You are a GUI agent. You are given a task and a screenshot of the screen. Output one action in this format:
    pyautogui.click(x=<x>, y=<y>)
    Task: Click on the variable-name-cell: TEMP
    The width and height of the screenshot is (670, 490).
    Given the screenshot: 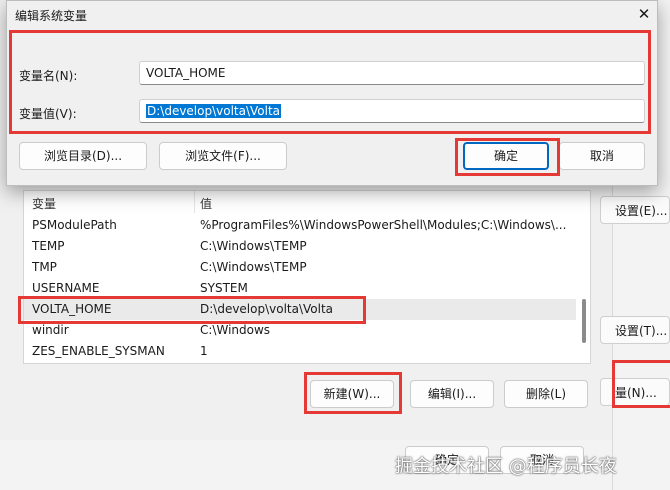 What is the action you would take?
    pyautogui.click(x=48, y=246)
    